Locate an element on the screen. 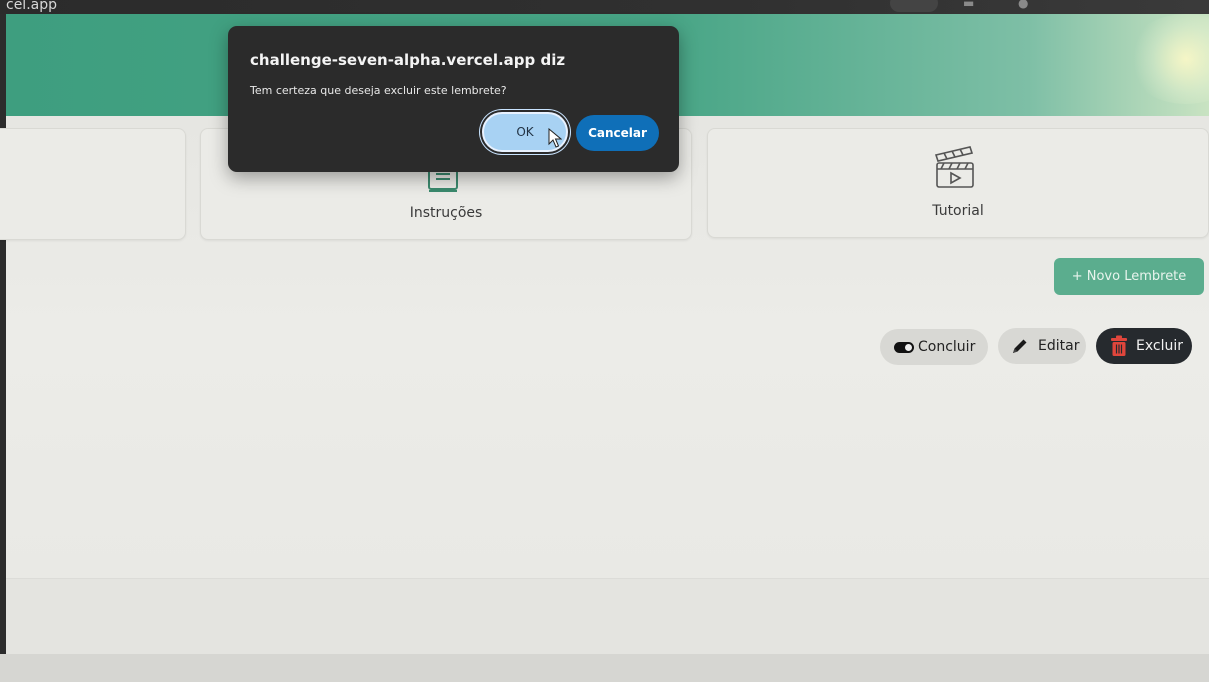 Image resolution: width=1209 pixels, height=682 pixels. new-reminder-button: + Novo Lembrete is located at coordinates (1129, 276).